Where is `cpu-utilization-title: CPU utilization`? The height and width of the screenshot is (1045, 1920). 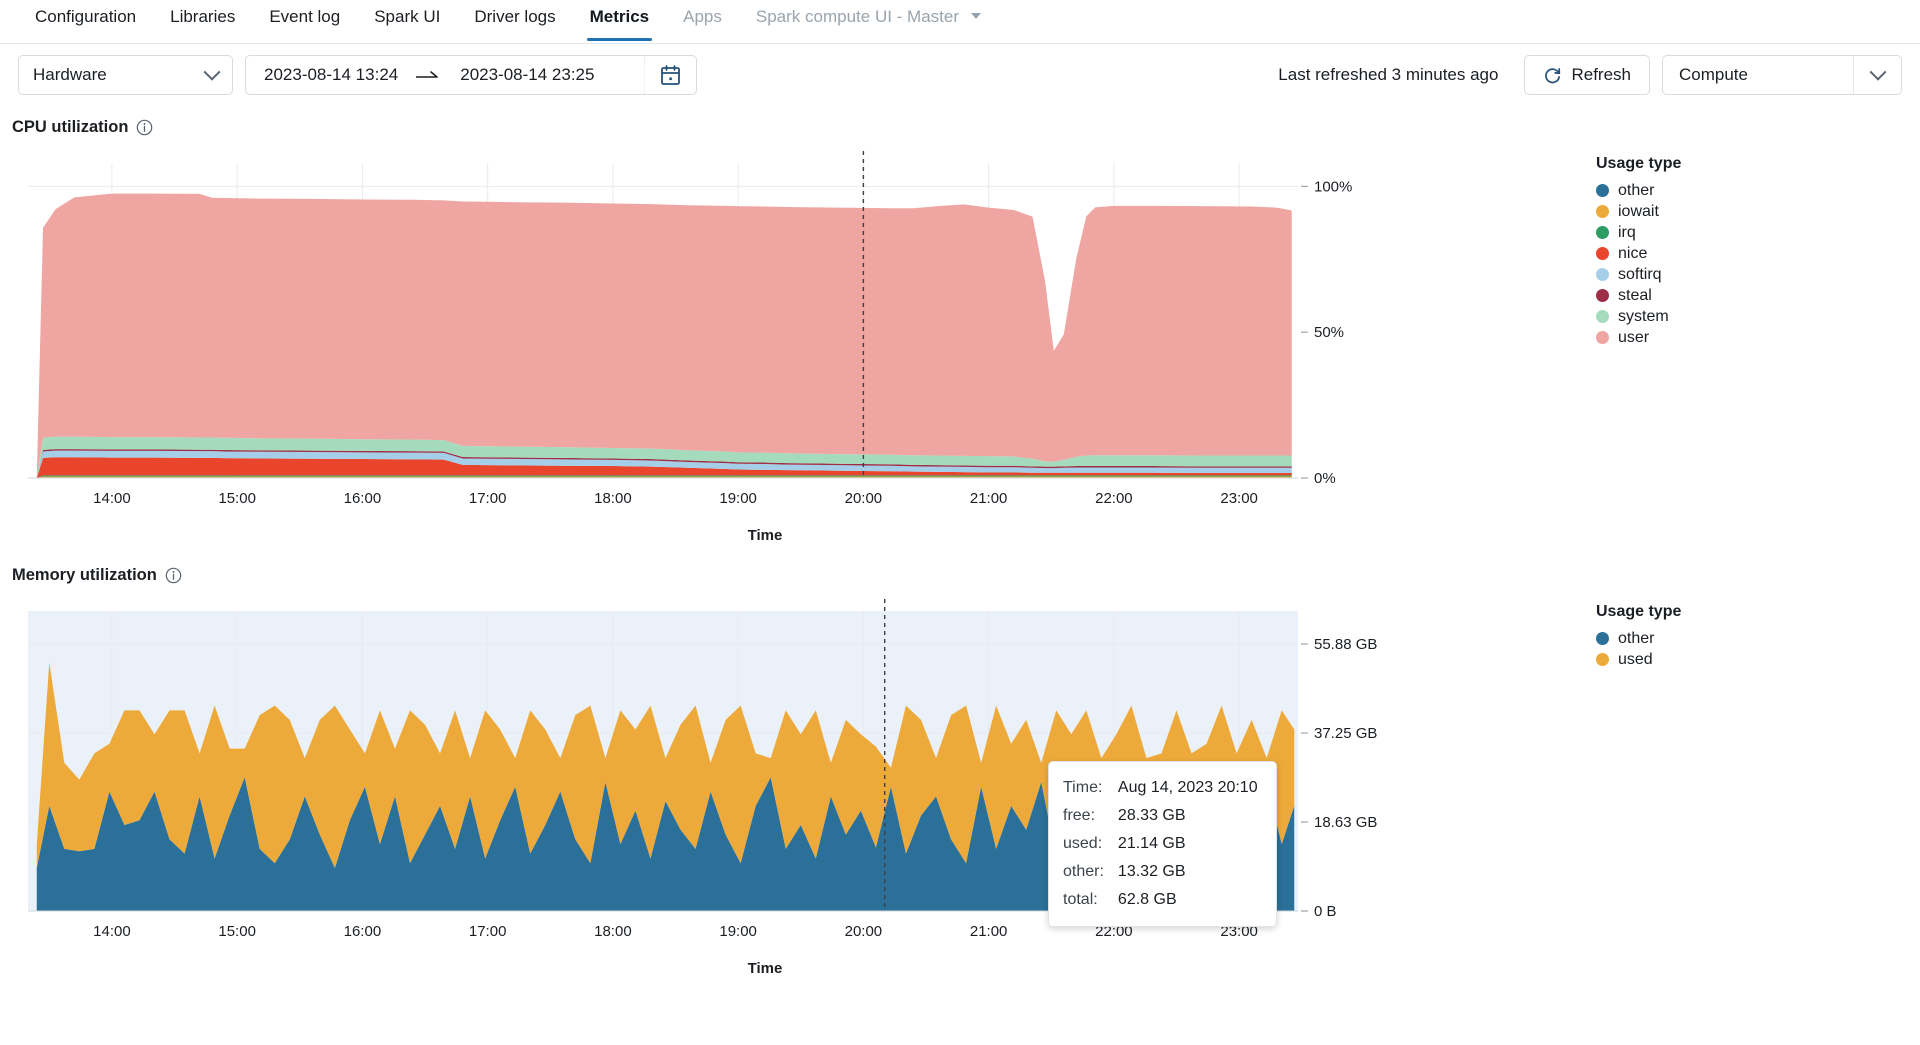
cpu-utilization-title: CPU utilization is located at coordinates (960, 125).